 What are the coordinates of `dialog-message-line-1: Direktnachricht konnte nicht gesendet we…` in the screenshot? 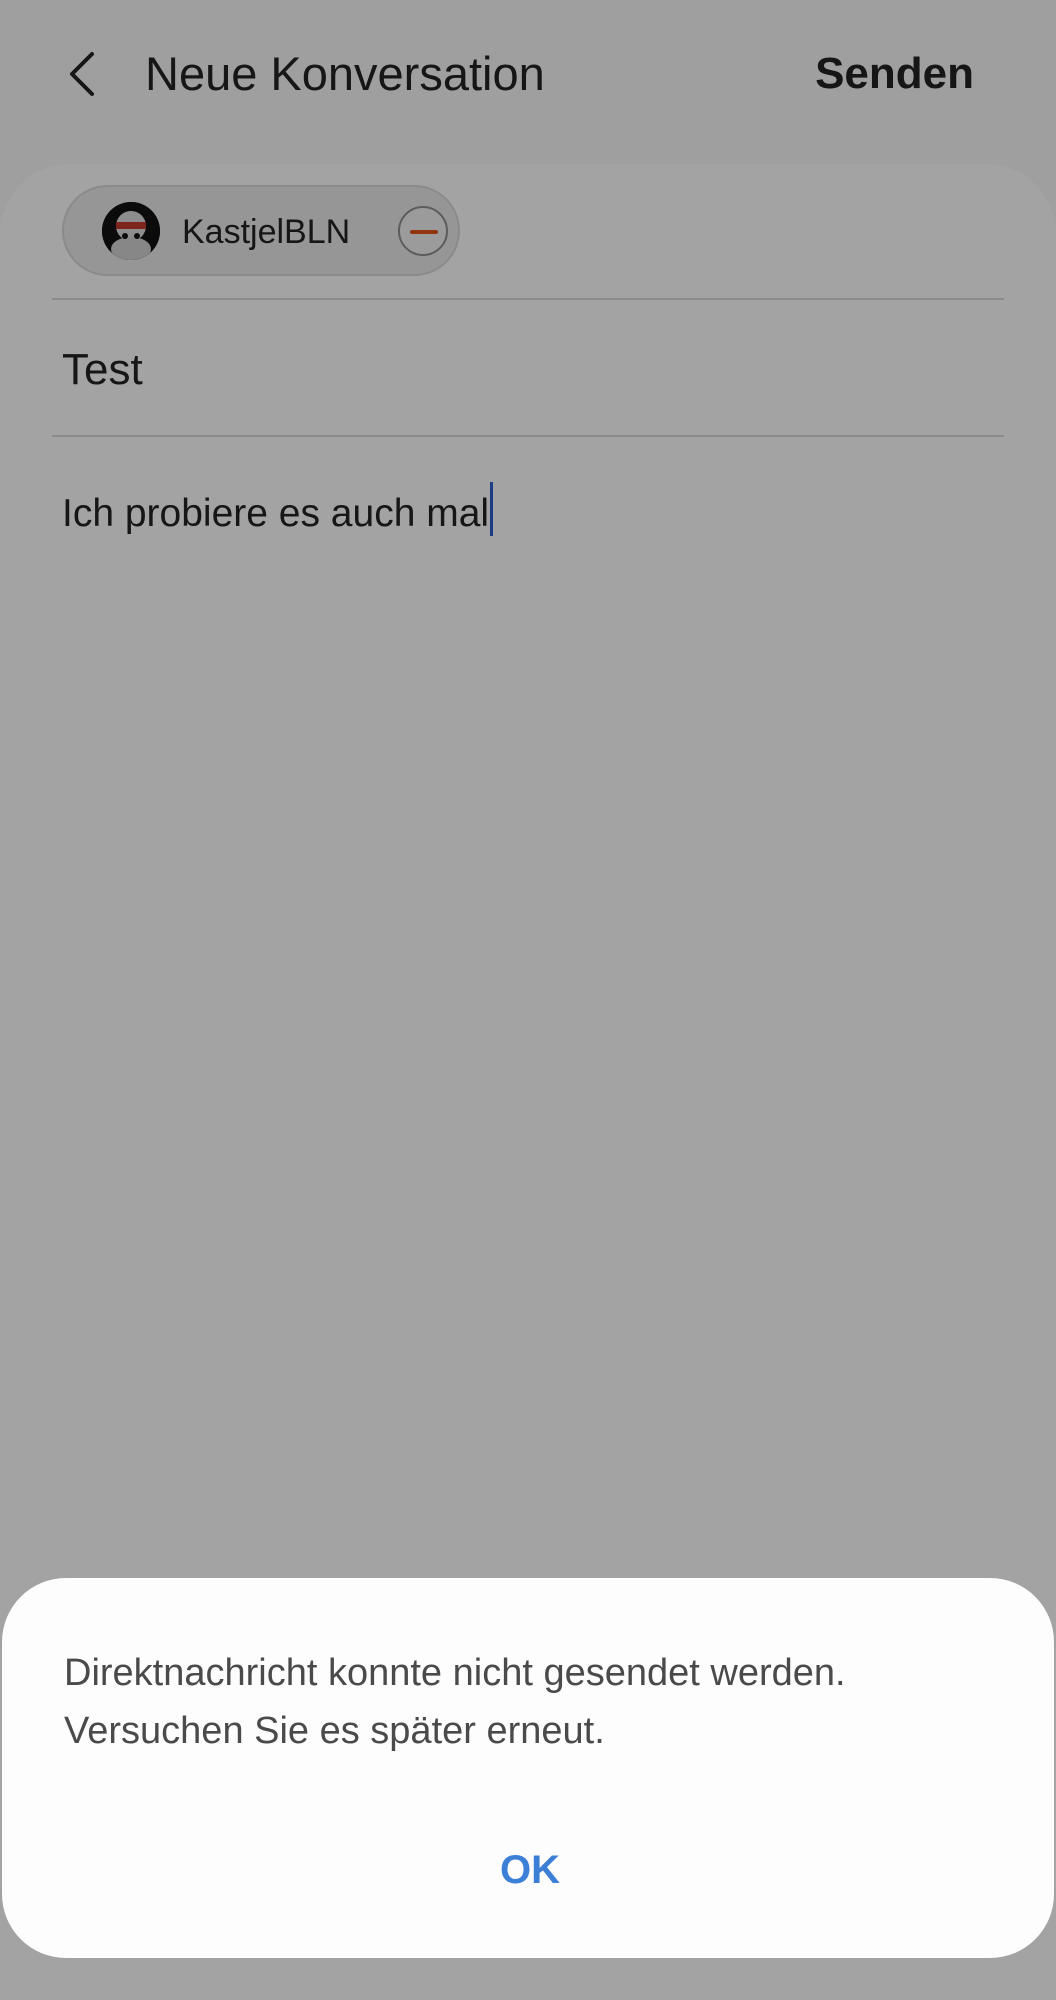 It's located at (455, 1673).